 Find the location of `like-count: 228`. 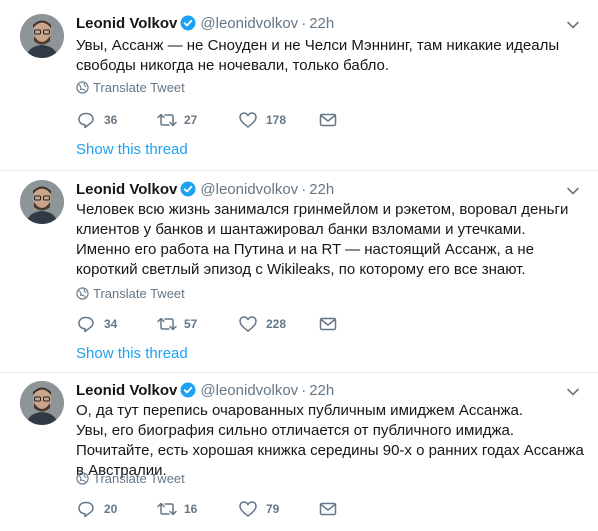

like-count: 228 is located at coordinates (276, 324).